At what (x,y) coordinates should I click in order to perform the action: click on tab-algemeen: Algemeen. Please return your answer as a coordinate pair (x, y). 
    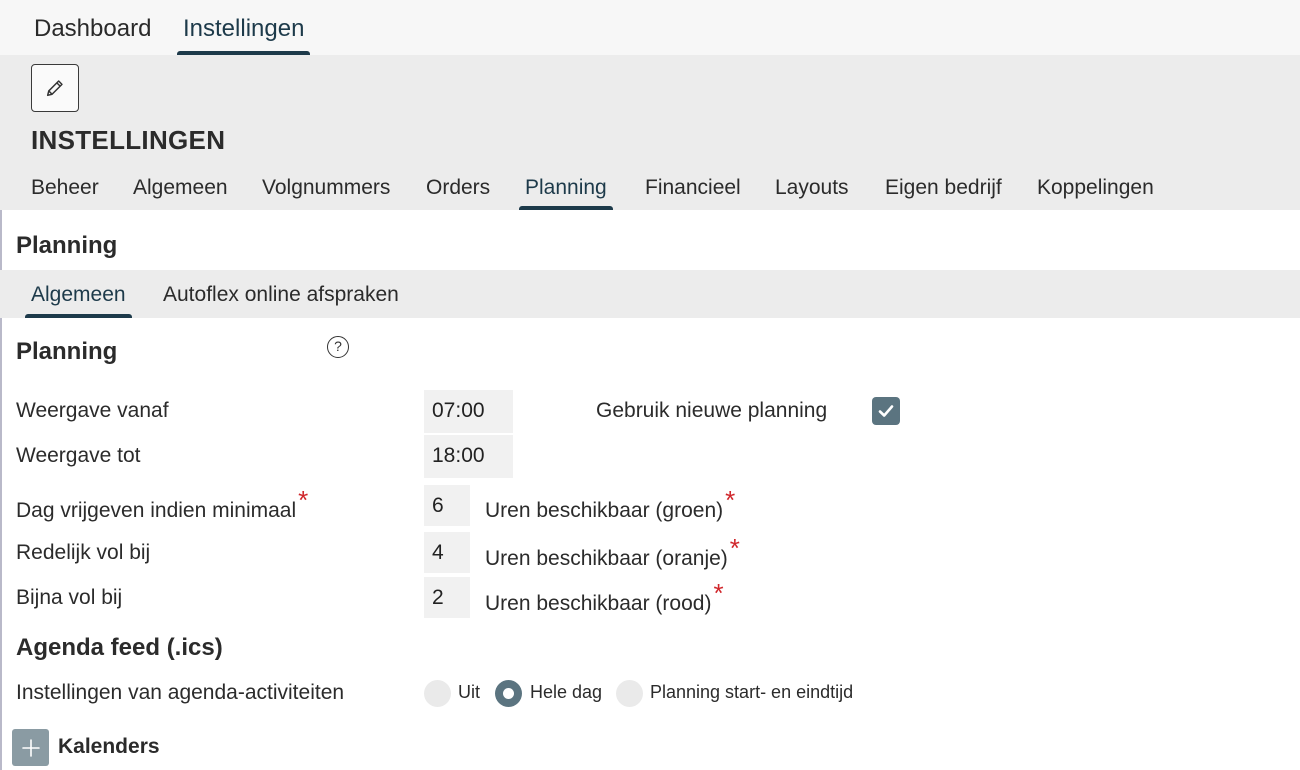
    Looking at the image, I should click on (180, 191).